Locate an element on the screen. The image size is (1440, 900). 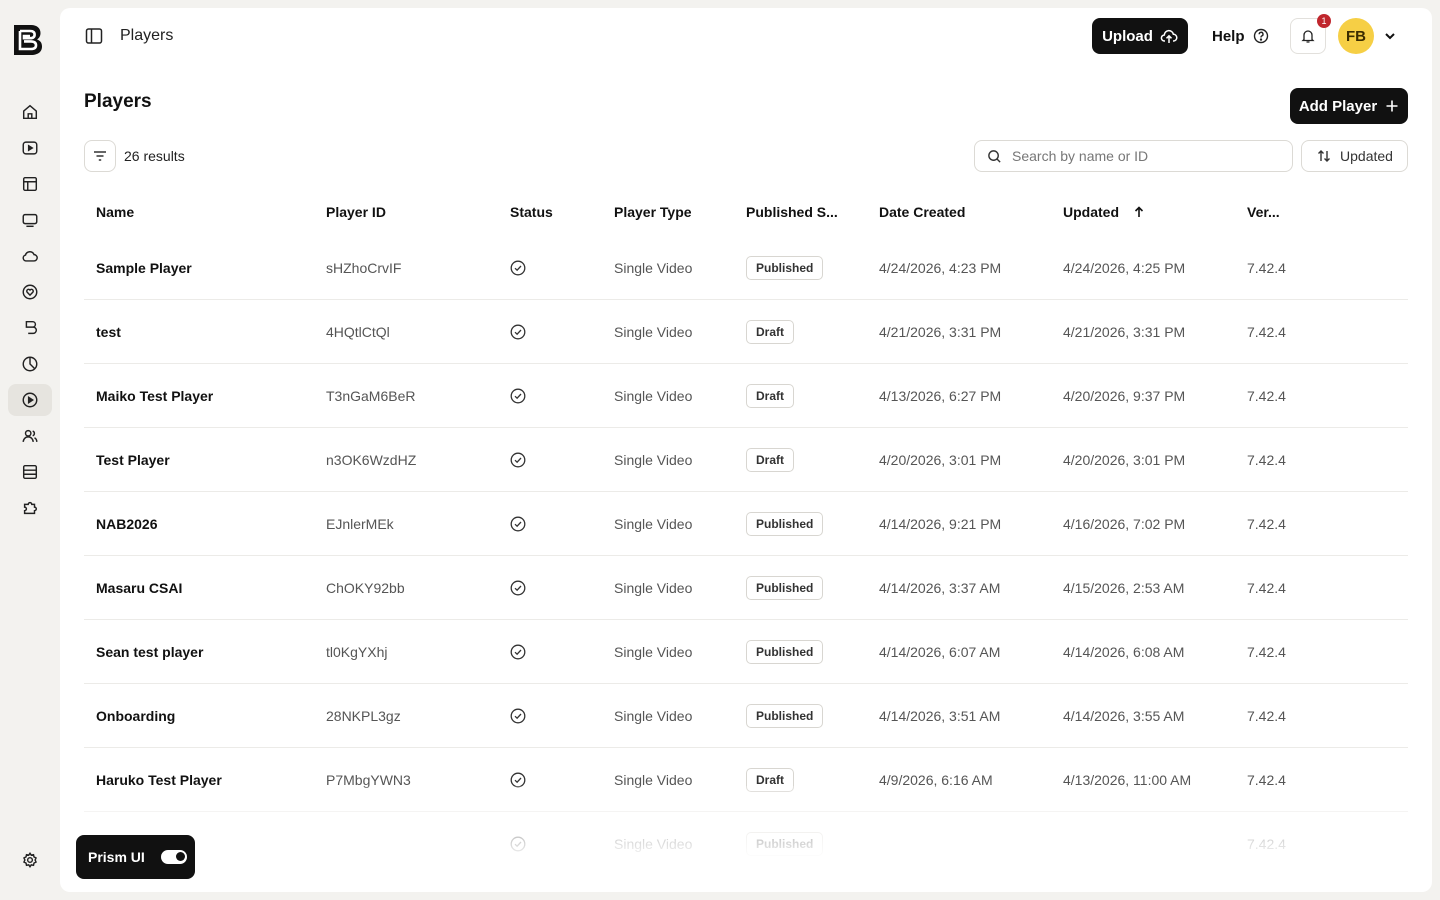
column-header-updated: Updated is located at coordinates (1104, 212).